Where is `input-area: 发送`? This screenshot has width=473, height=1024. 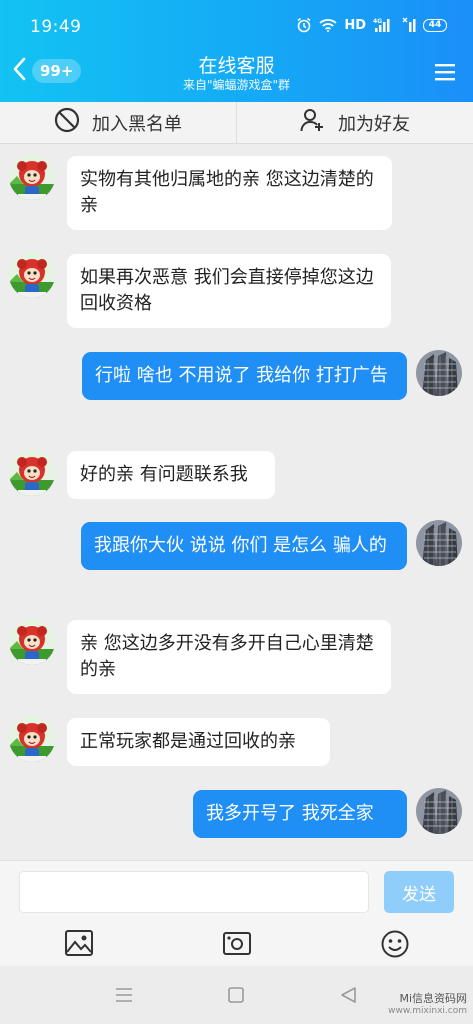
input-area: 发送 is located at coordinates (236, 913).